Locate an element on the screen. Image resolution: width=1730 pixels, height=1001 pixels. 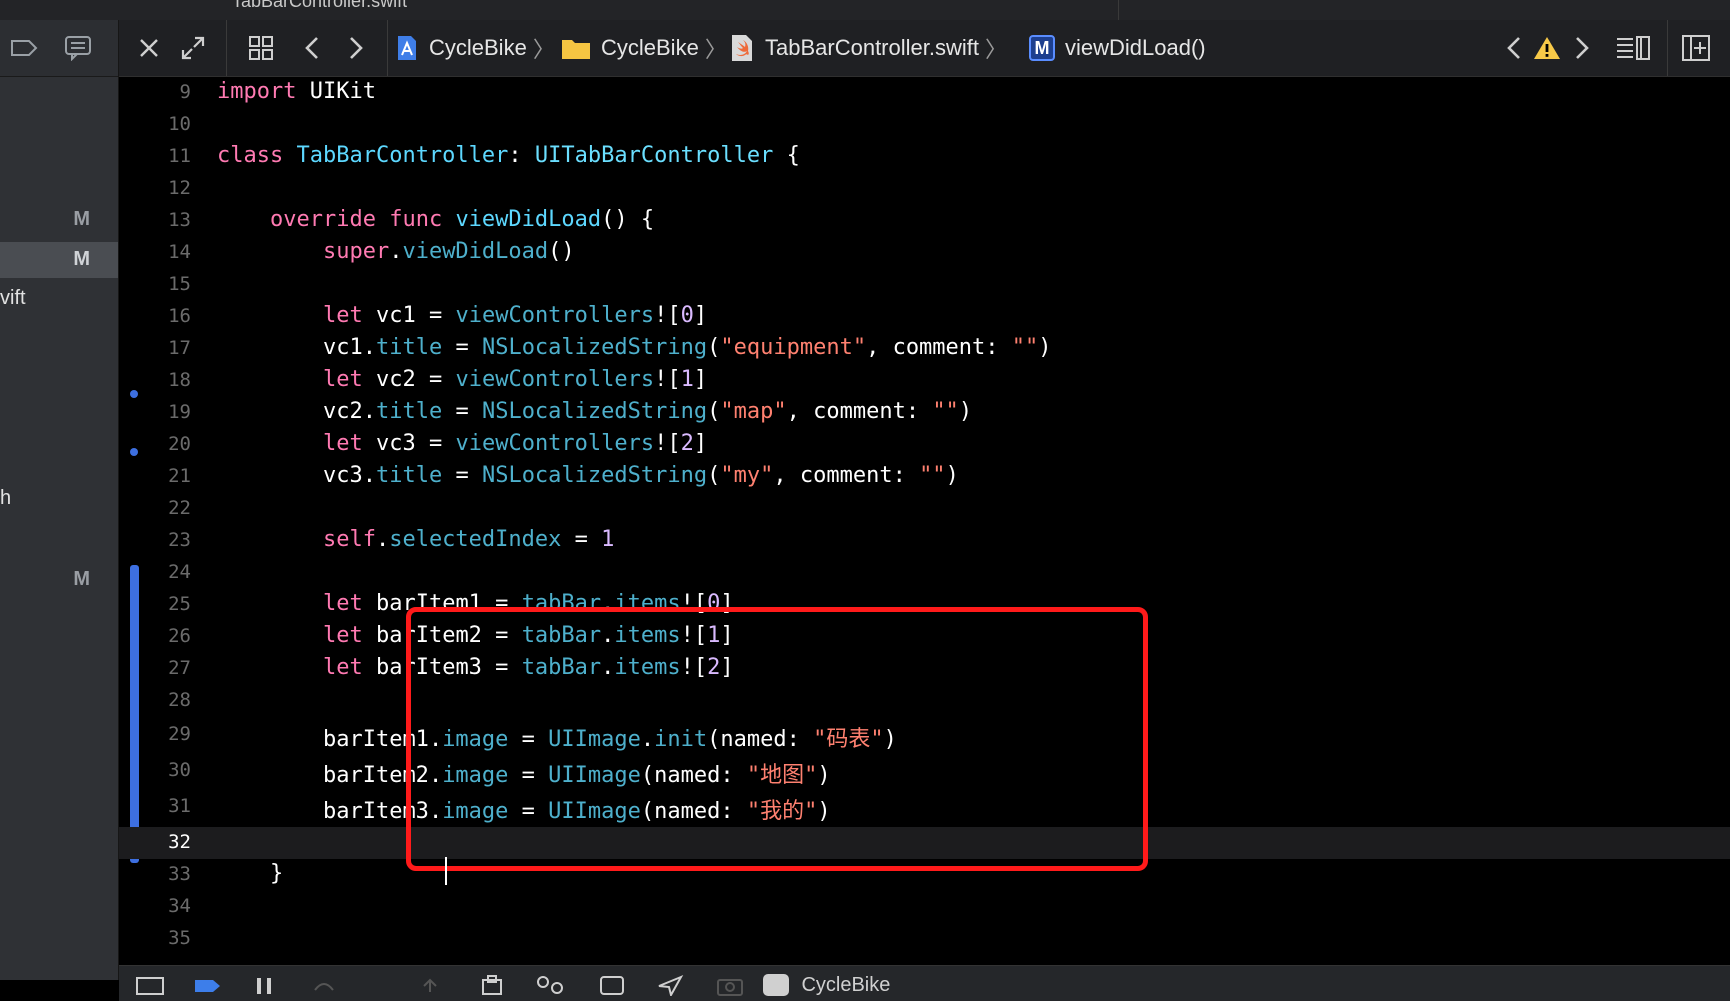
navigator-file-name: vift is located at coordinates (13, 298).